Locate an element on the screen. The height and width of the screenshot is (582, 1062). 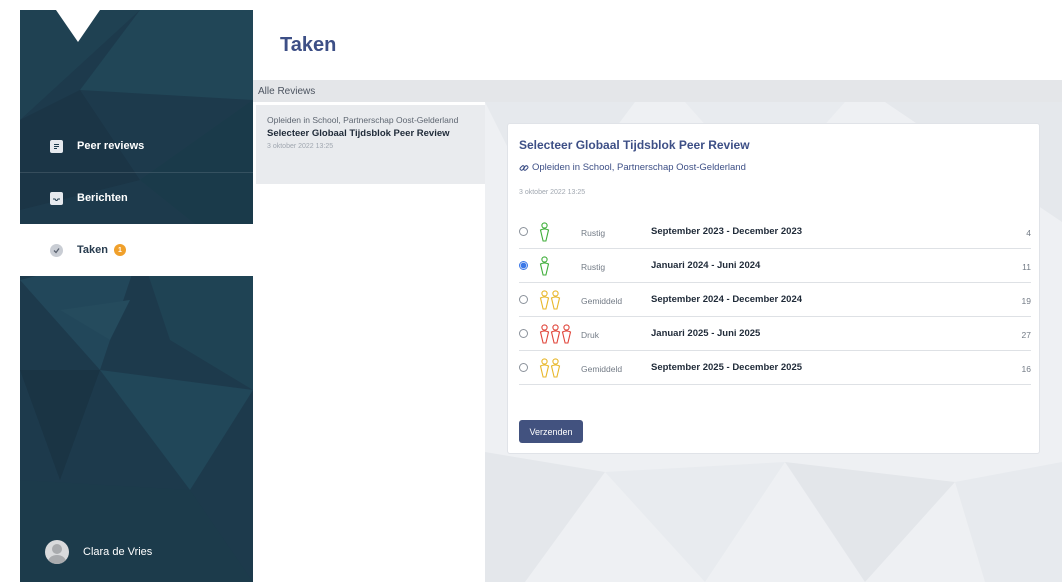
busyness-label: Druk is located at coordinates (590, 335).